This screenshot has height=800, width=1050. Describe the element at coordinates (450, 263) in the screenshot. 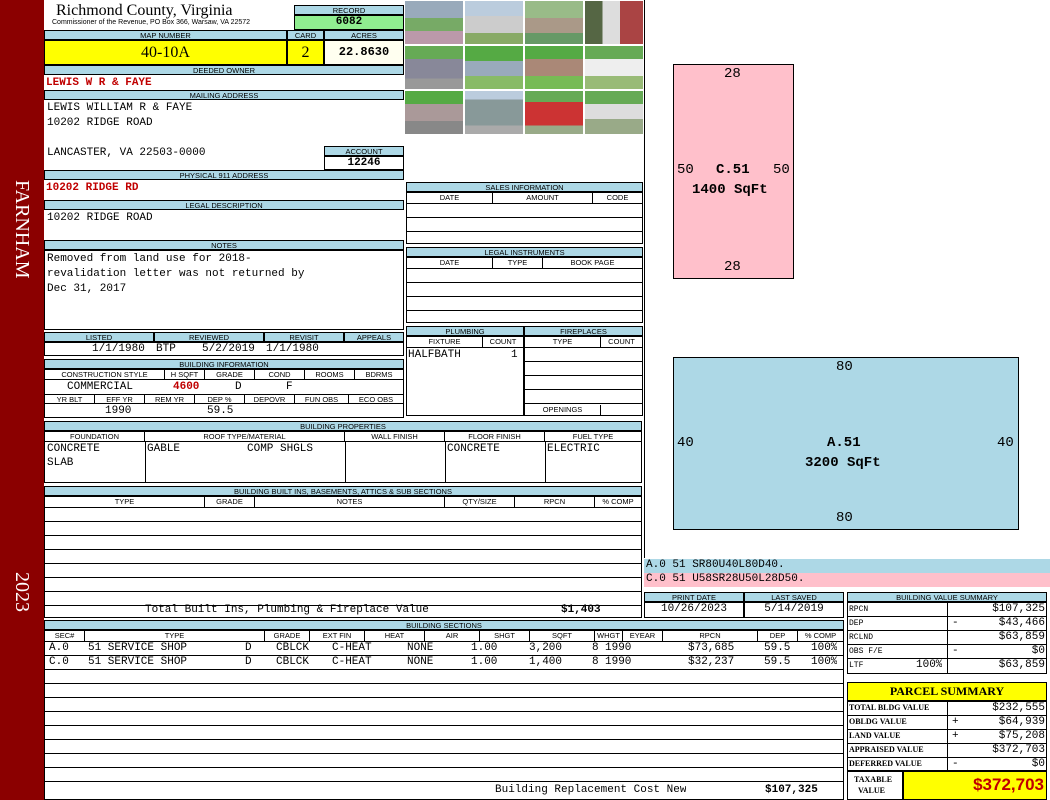

I see `li-col-date: DATE` at that location.